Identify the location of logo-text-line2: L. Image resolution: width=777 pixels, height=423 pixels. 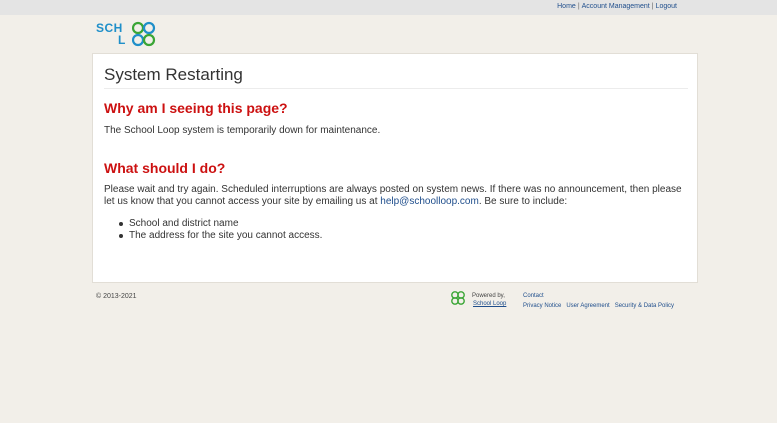
(122, 40).